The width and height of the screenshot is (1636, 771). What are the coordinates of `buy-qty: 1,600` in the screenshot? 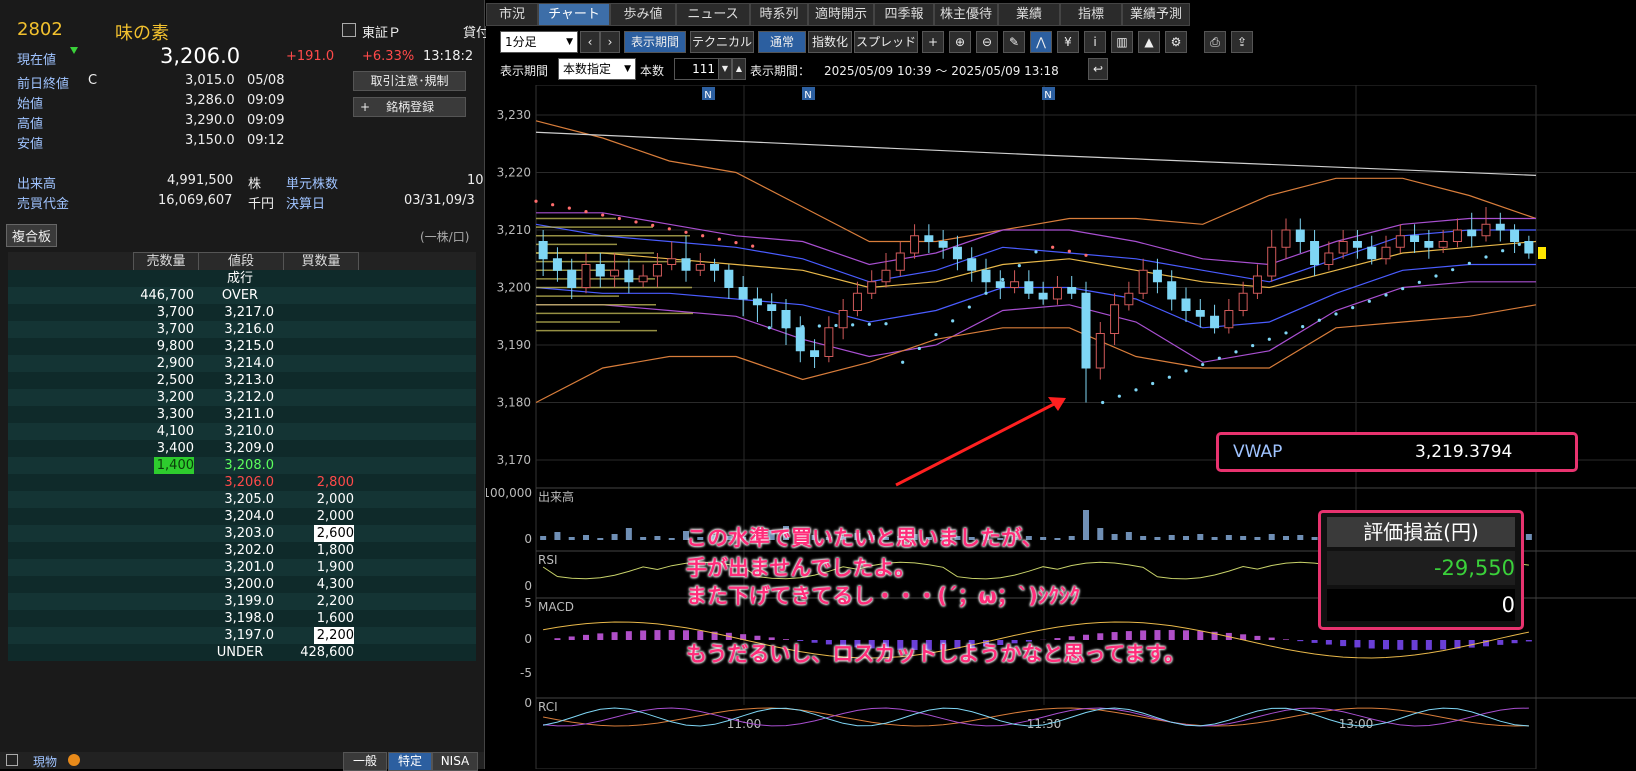 It's located at (316, 618).